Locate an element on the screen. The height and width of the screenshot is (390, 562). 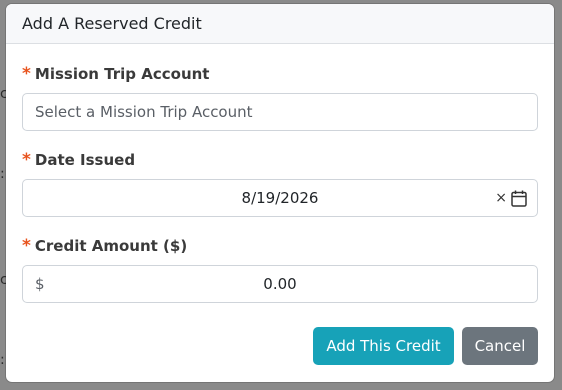
amount-label-text: Credit Amount ($) is located at coordinates (111, 246).